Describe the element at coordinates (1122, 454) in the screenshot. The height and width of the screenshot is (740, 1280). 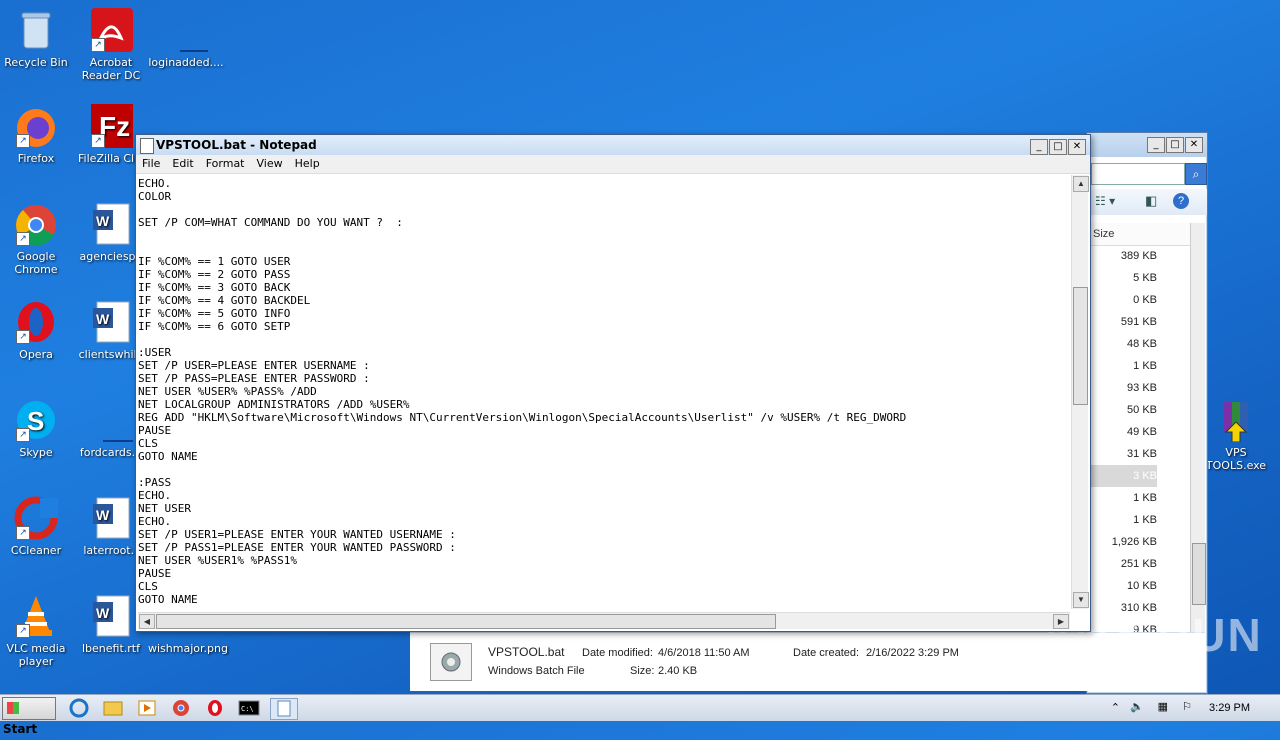
I see `file-size: 31 KB` at that location.